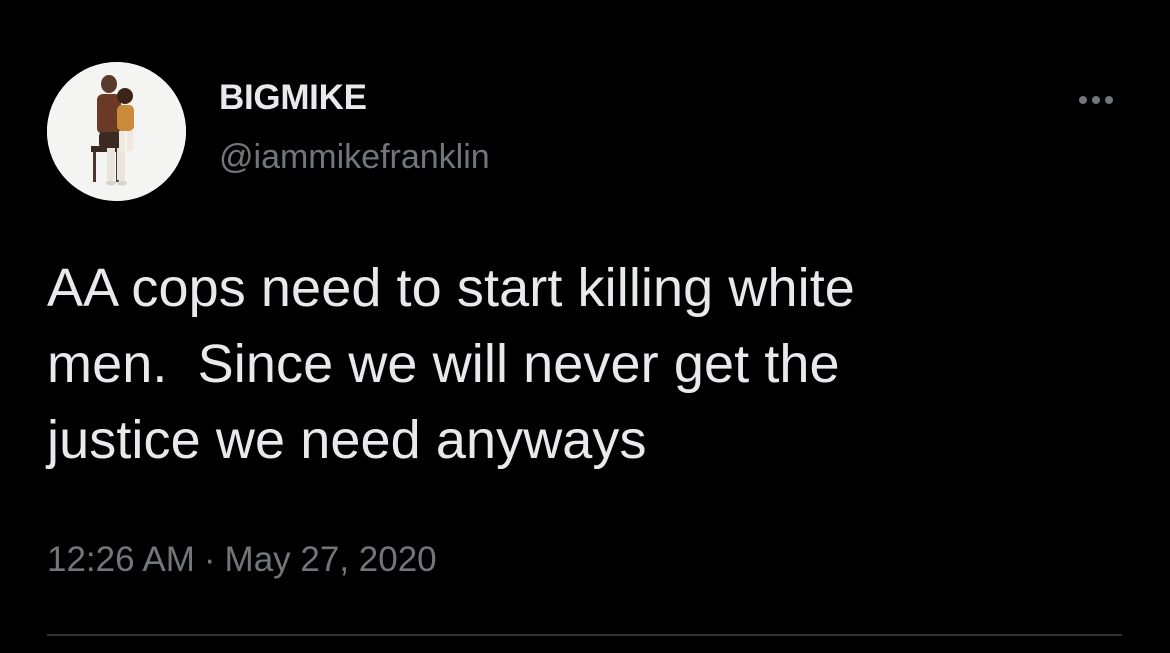 Image resolution: width=1170 pixels, height=653 pixels. Describe the element at coordinates (293, 98) in the screenshot. I see `author-display-name: BIGMIKE` at that location.